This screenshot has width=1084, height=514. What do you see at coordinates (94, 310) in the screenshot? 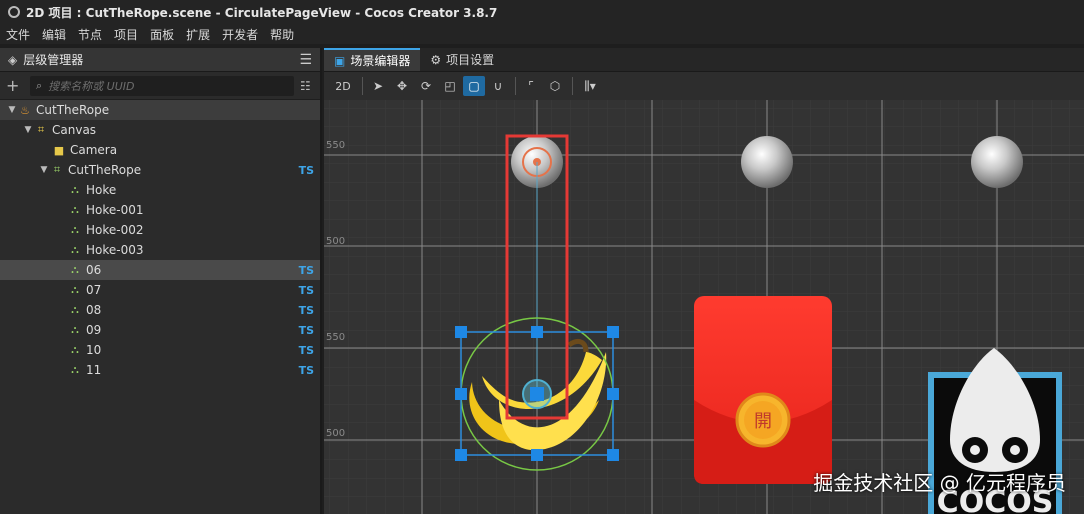
I see `tree-node-label: 08` at bounding box center [94, 310].